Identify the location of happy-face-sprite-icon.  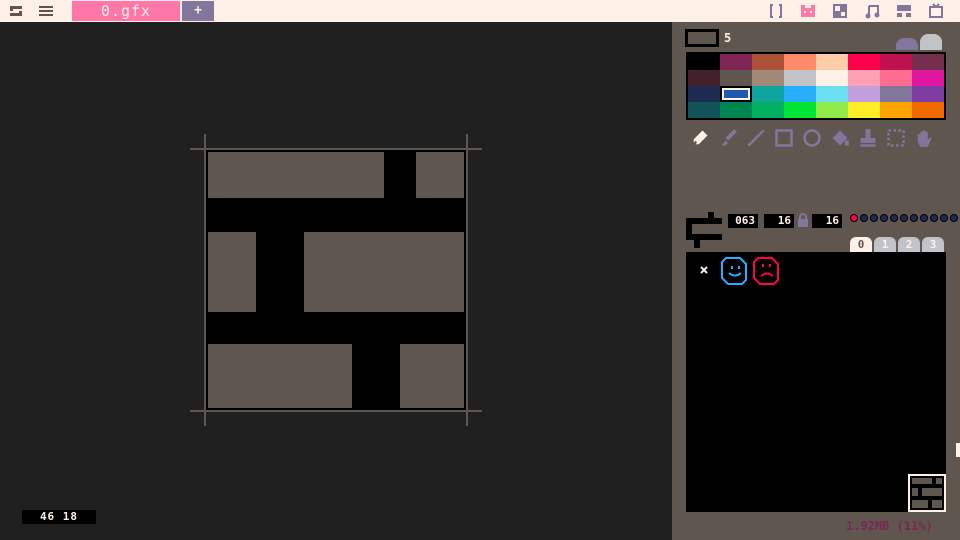
(736, 270).